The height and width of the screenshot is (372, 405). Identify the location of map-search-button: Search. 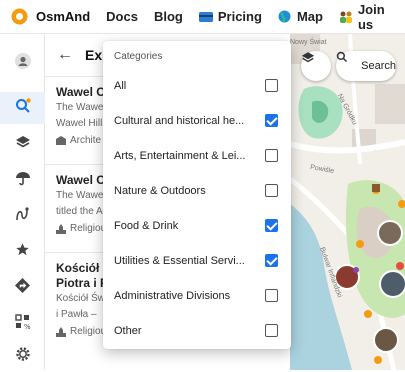
(366, 66).